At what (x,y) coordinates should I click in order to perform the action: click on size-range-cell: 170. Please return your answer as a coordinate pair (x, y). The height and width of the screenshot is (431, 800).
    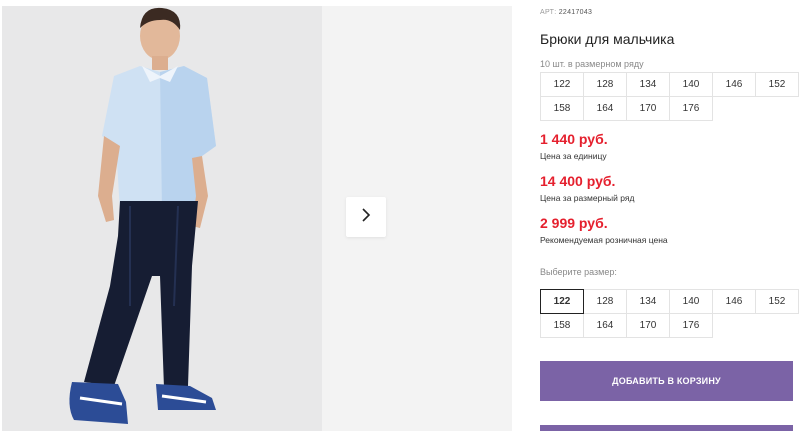
    Looking at the image, I should click on (648, 108).